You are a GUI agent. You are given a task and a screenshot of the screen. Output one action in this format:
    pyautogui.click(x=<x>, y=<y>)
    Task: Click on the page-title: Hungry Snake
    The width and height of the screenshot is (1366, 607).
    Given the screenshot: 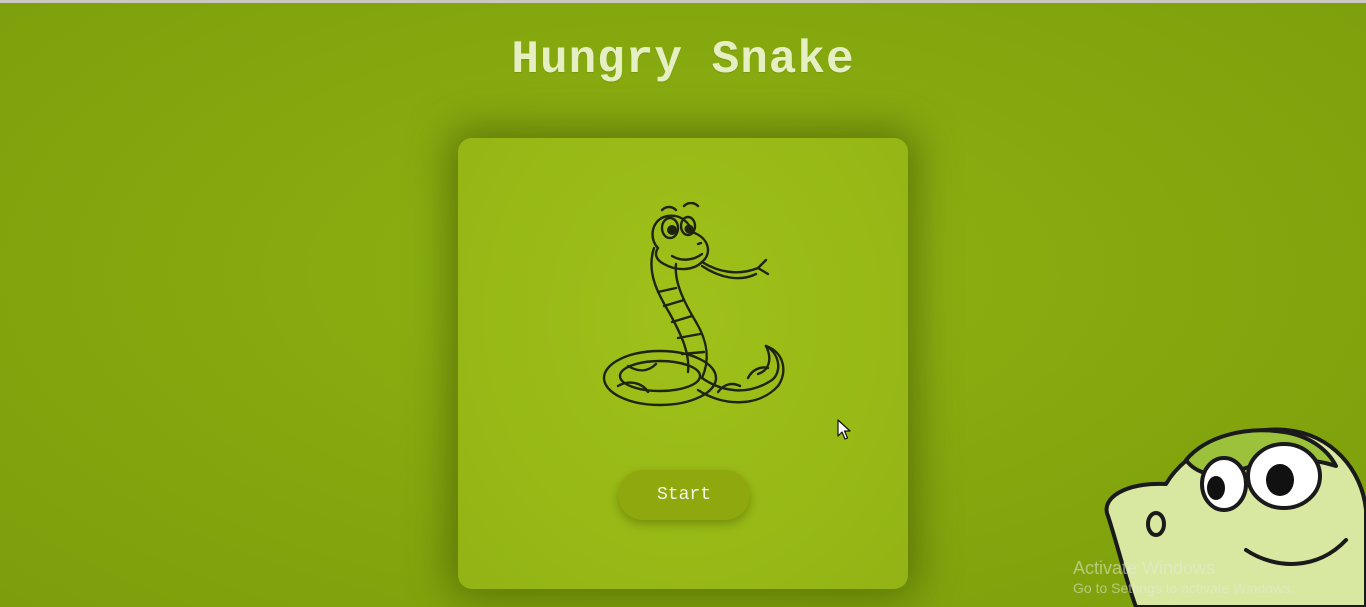 What is the action you would take?
    pyautogui.click(x=683, y=60)
    